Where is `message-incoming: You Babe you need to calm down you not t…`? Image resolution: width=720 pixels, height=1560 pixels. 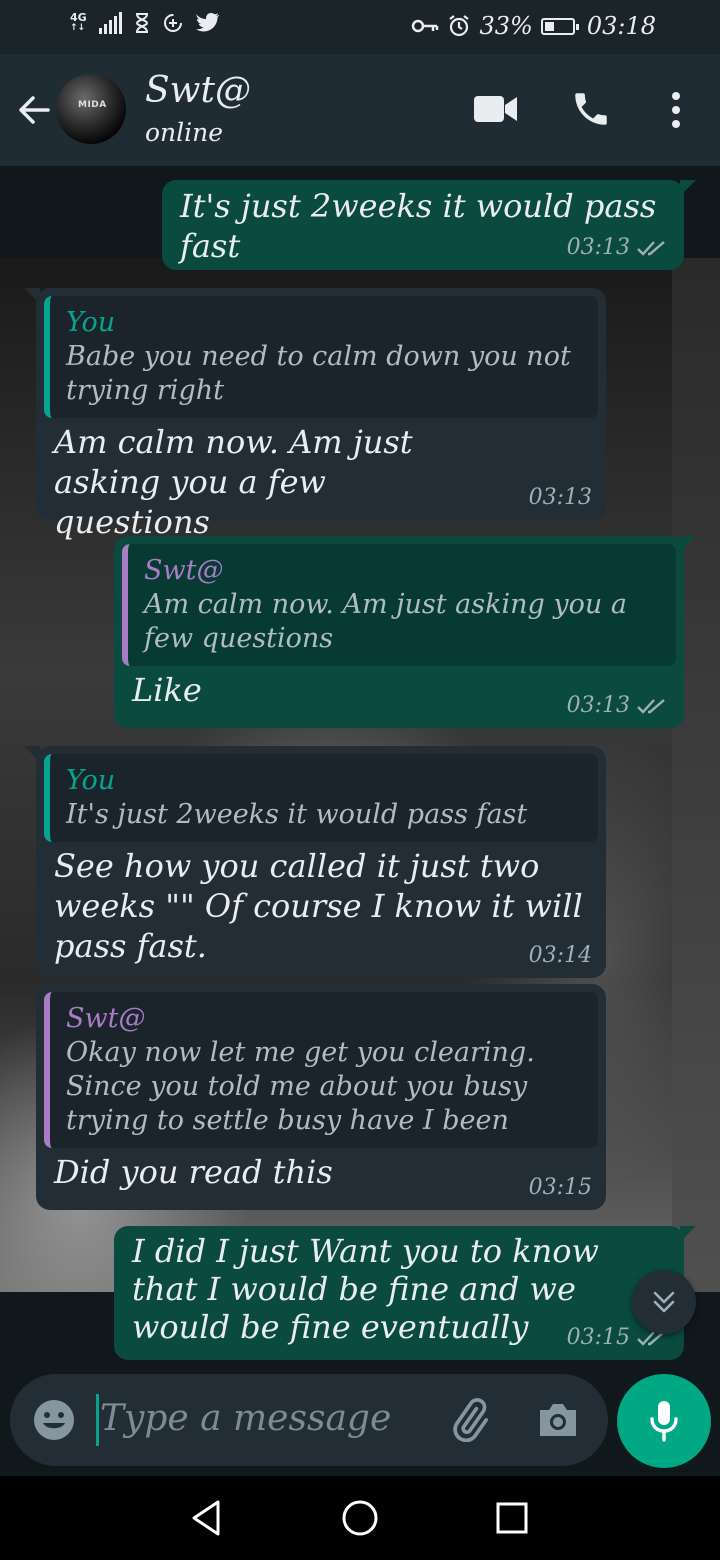
message-incoming: You Babe you need to calm down you not t… is located at coordinates (315, 414).